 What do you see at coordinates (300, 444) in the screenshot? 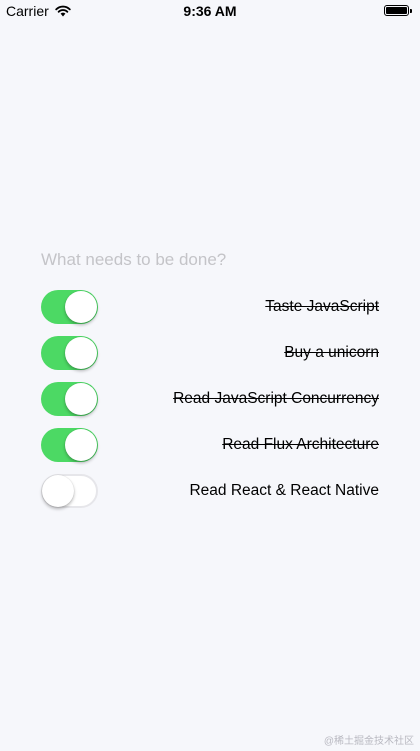
I see `todo-text: Read Flux Architecture` at bounding box center [300, 444].